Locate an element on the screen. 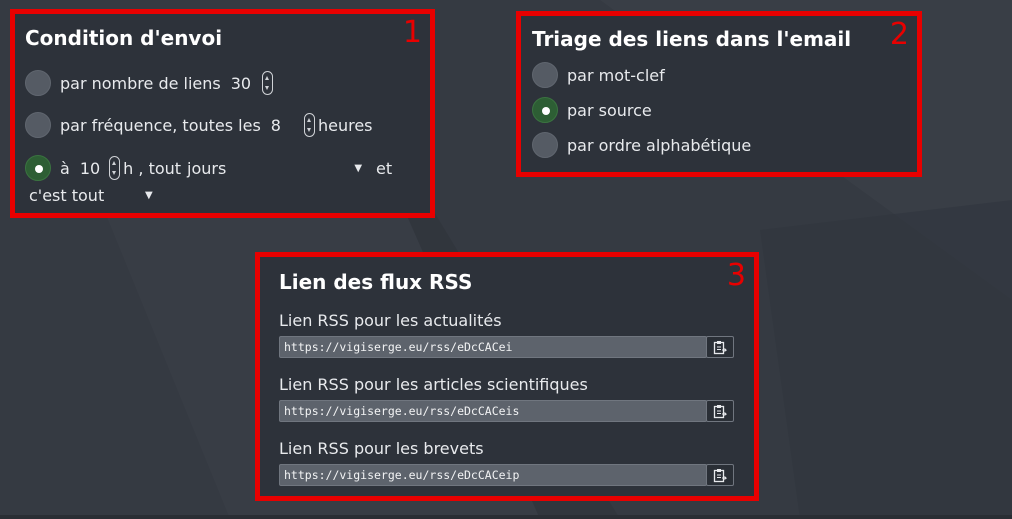  days-select-arrow-icon: ▼ is located at coordinates (358, 168).